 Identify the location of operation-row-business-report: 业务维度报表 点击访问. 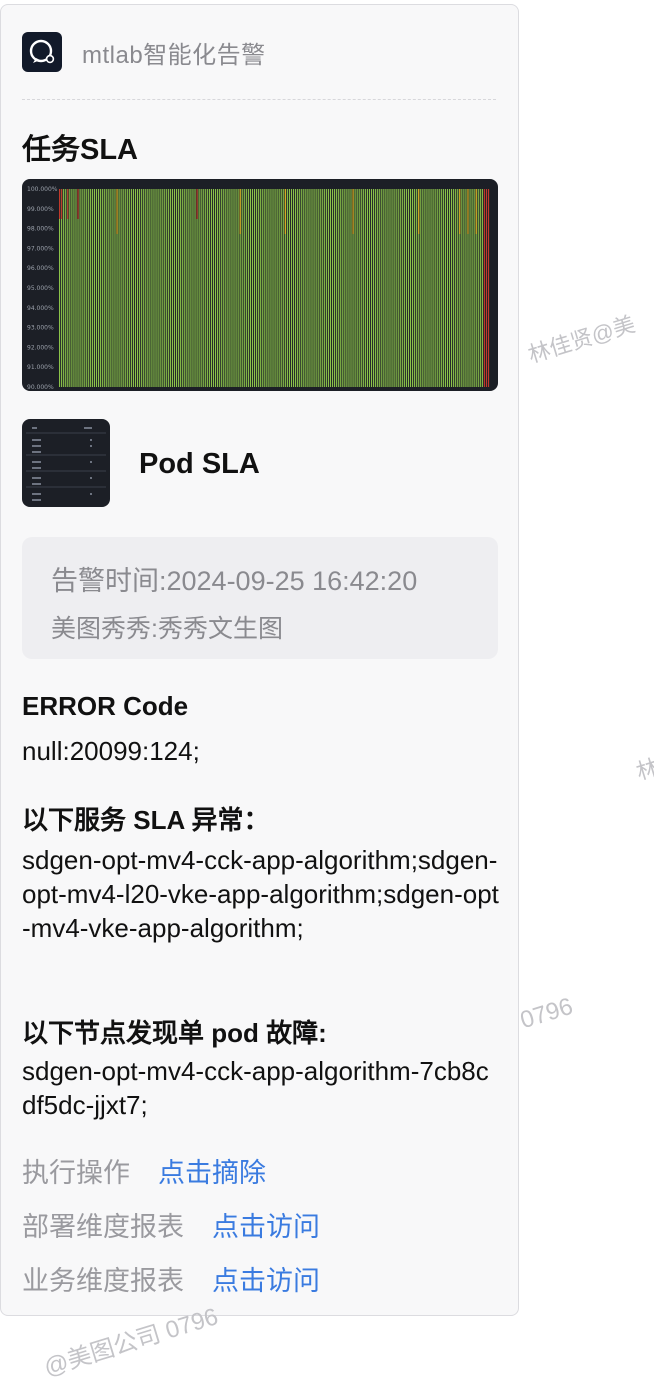
(171, 1278).